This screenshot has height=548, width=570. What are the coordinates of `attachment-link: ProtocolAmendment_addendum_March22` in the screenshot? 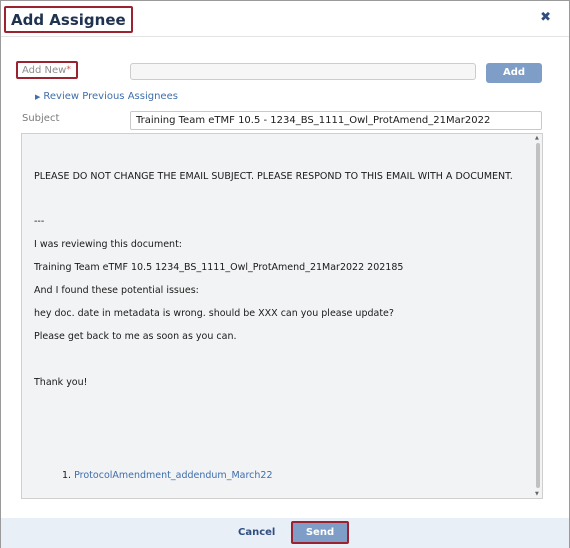 It's located at (173, 475).